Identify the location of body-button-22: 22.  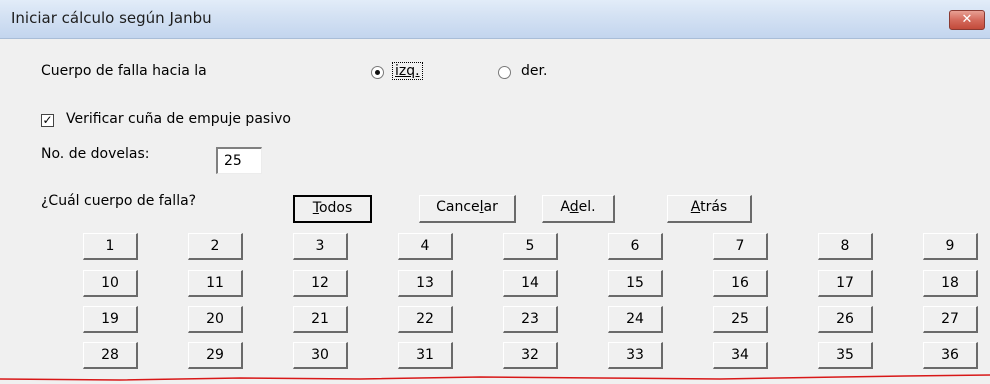
(425, 319).